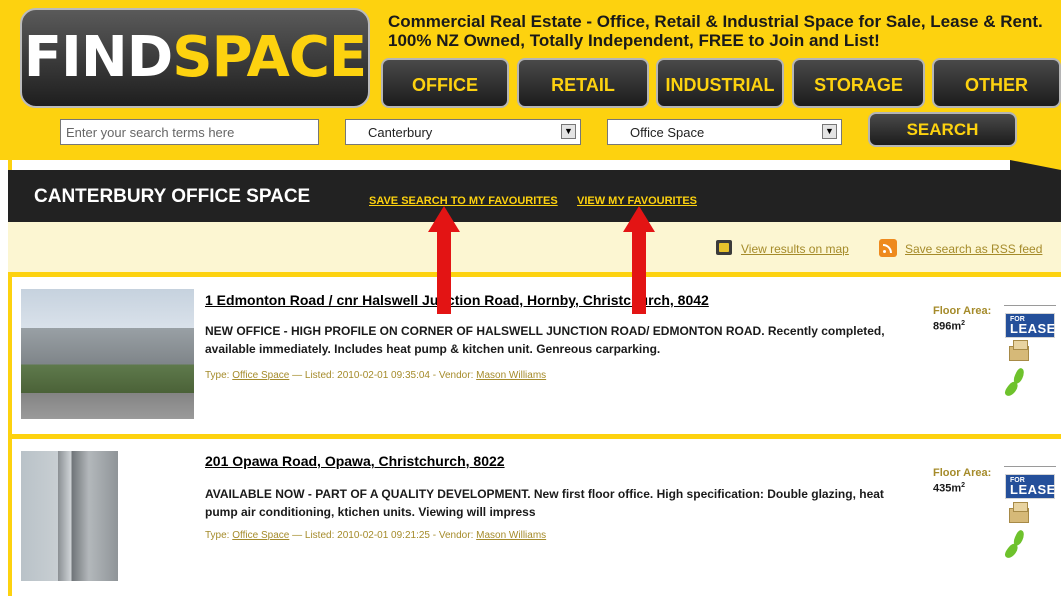 The width and height of the screenshot is (1061, 596). What do you see at coordinates (260, 375) in the screenshot?
I see `listing-1-type-link: Office Space` at bounding box center [260, 375].